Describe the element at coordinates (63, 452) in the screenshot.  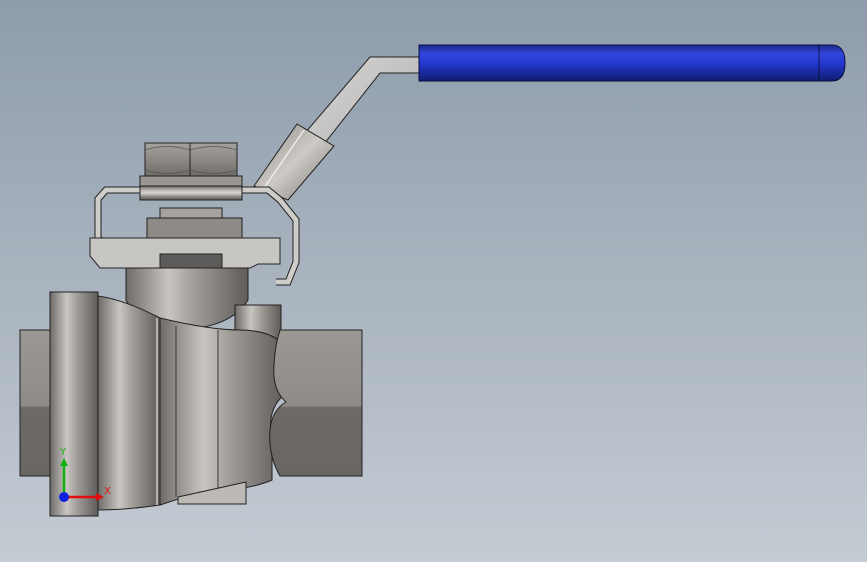
I see `triad-y-label: Y` at that location.